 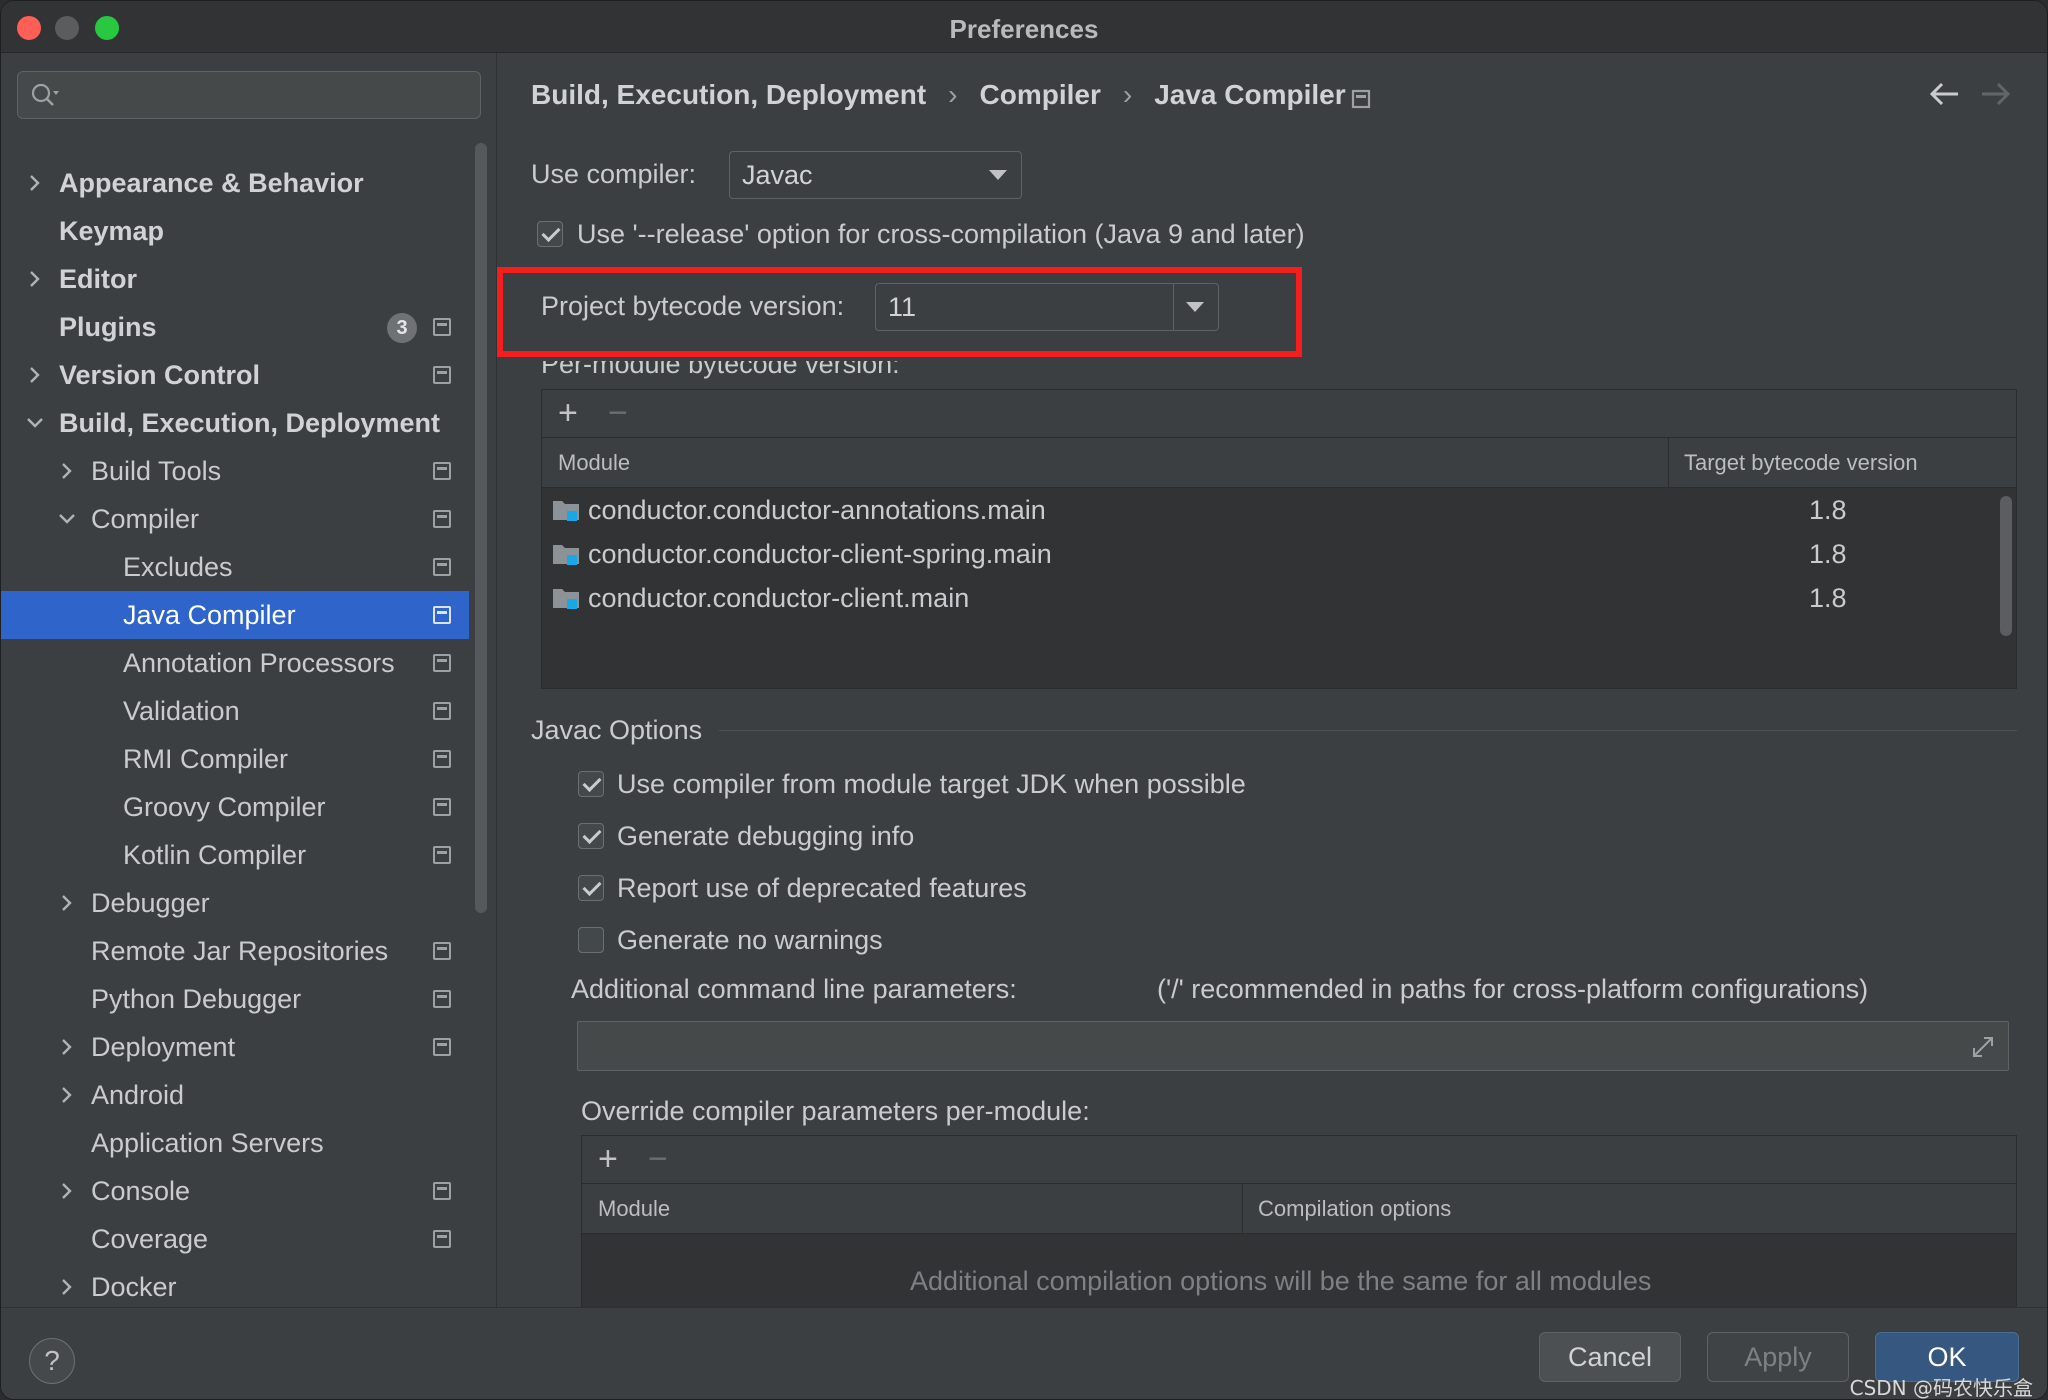 I want to click on cancel-button: Cancel, so click(x=1610, y=1357).